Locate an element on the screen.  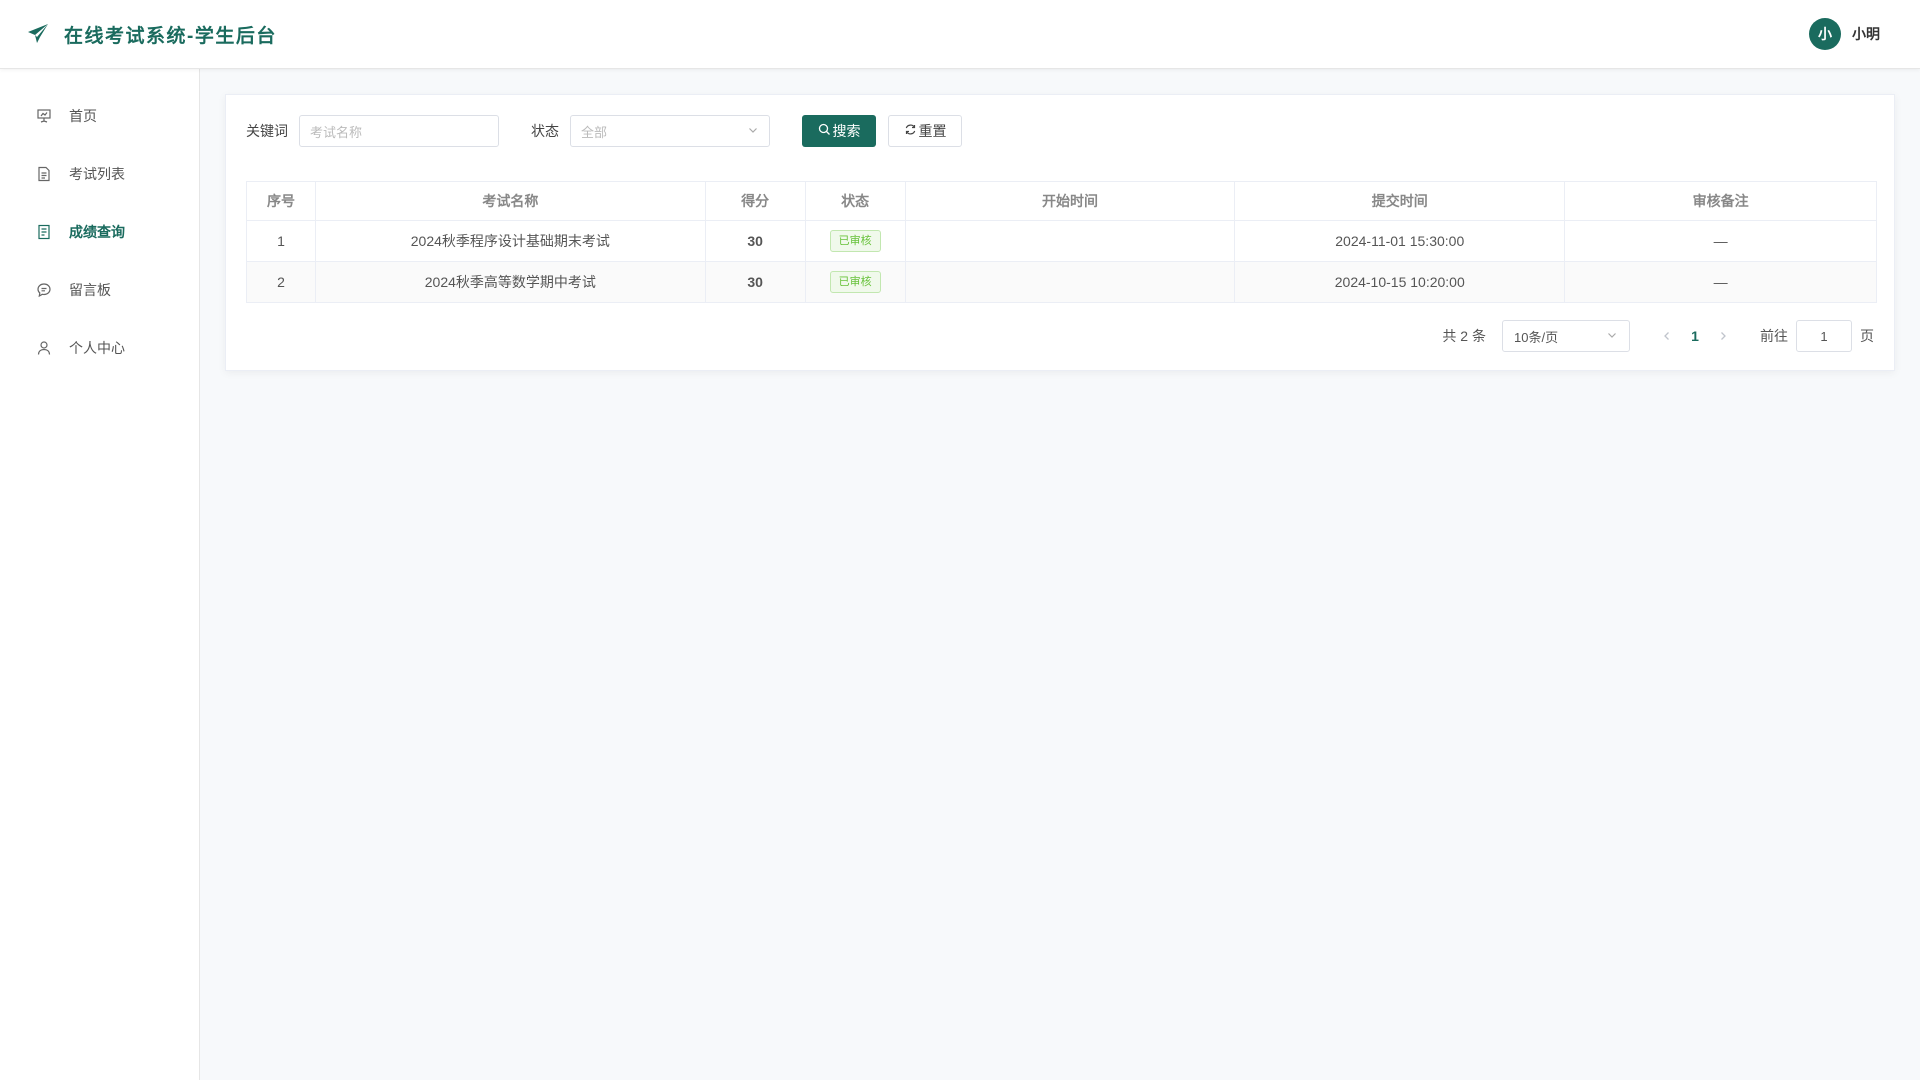
chevron-left-icon is located at coordinates (1667, 336).